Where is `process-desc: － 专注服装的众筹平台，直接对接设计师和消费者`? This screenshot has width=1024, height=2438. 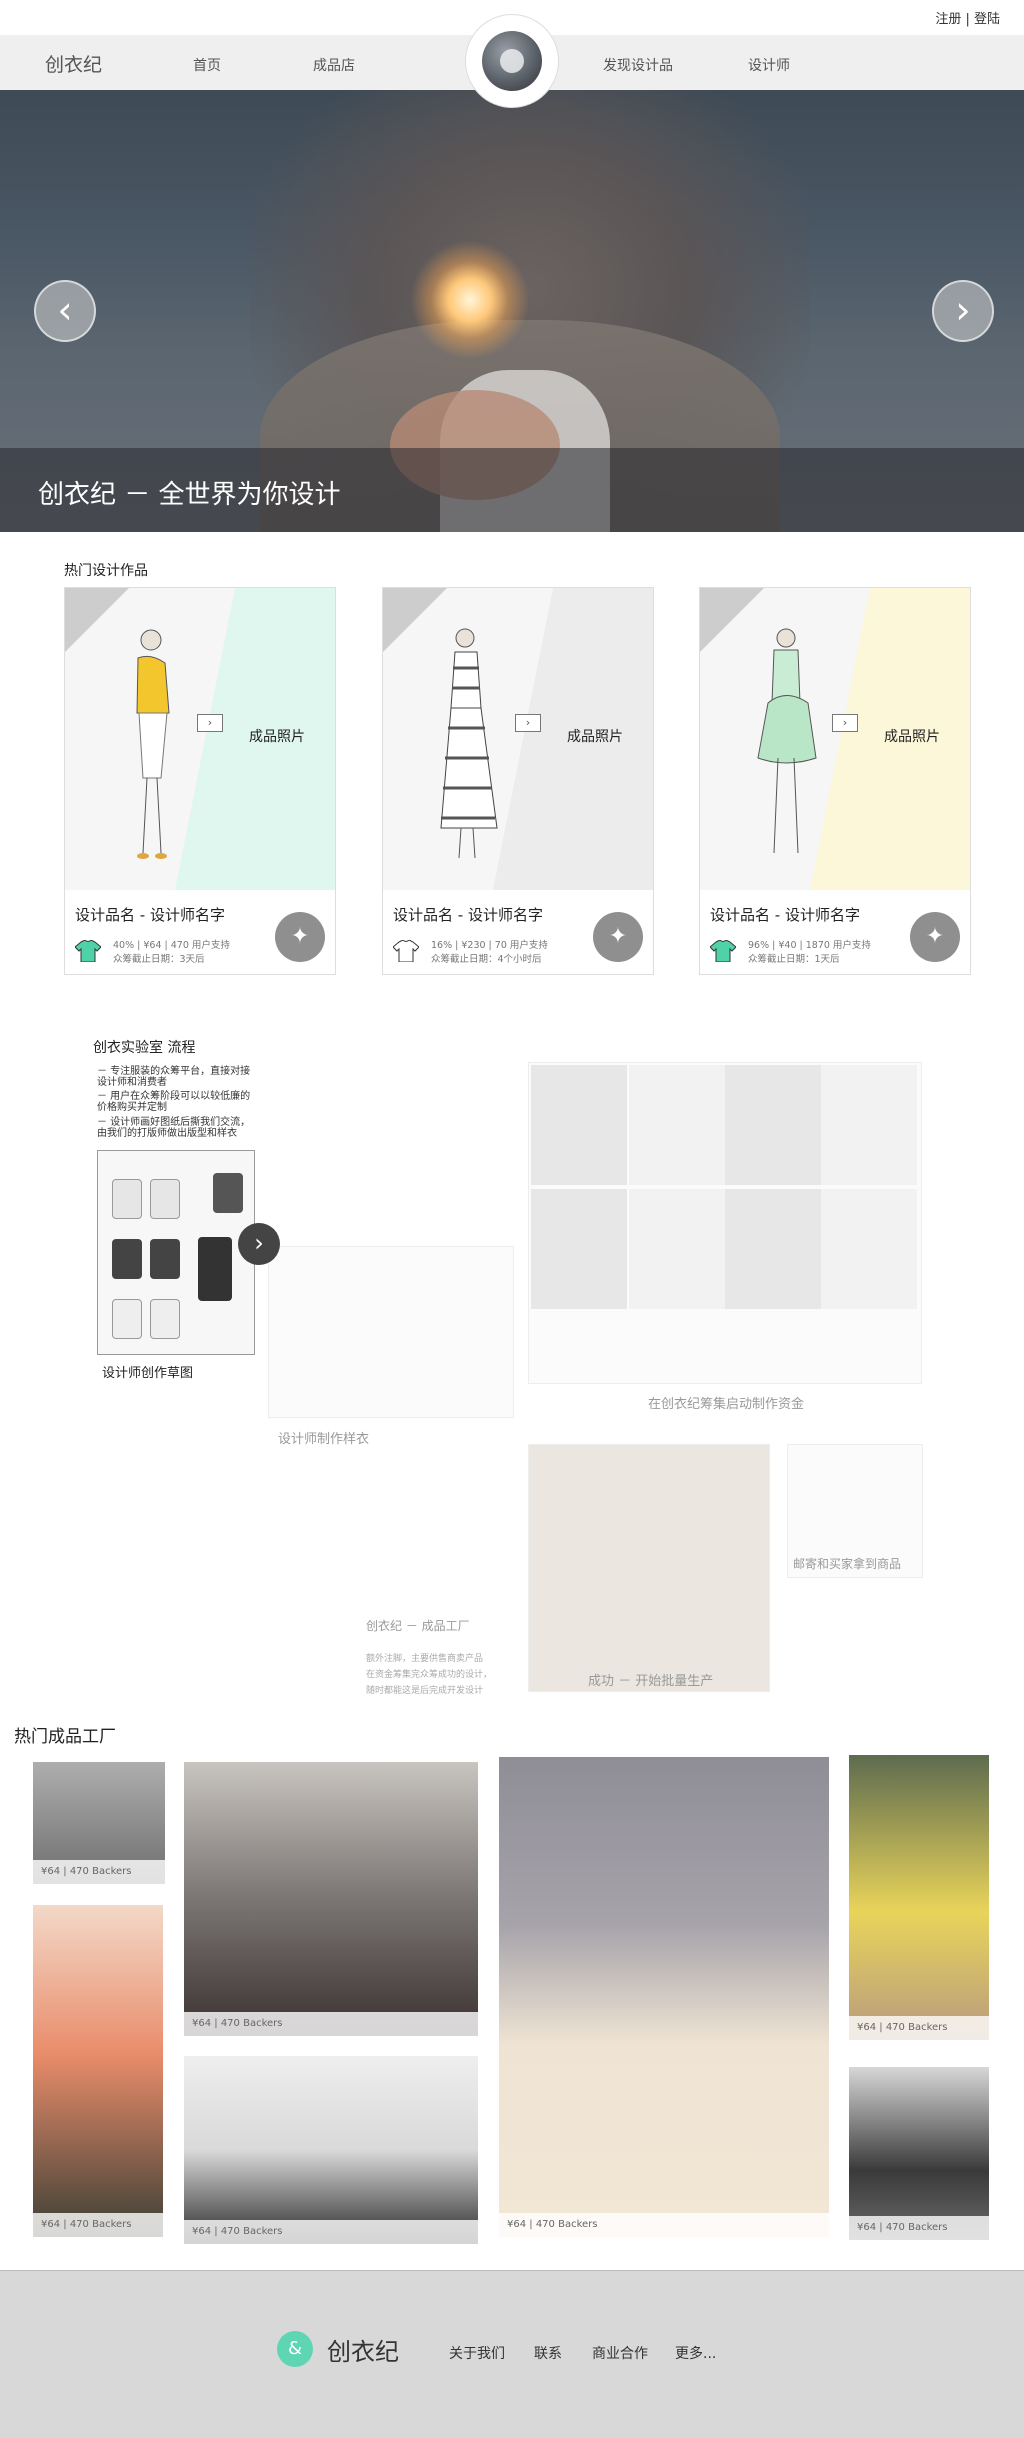
process-desc: － 专注服装的众筹平台，直接对接设计师和消费者 is located at coordinates (174, 1077).